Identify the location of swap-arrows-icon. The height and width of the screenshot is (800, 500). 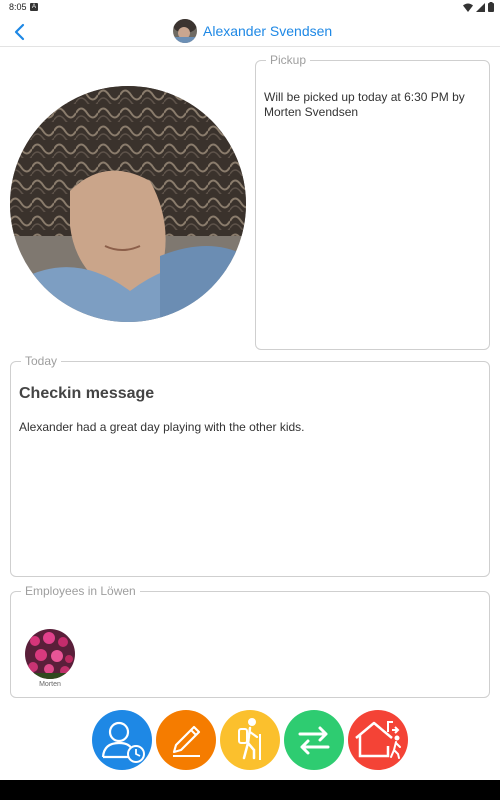
(314, 740).